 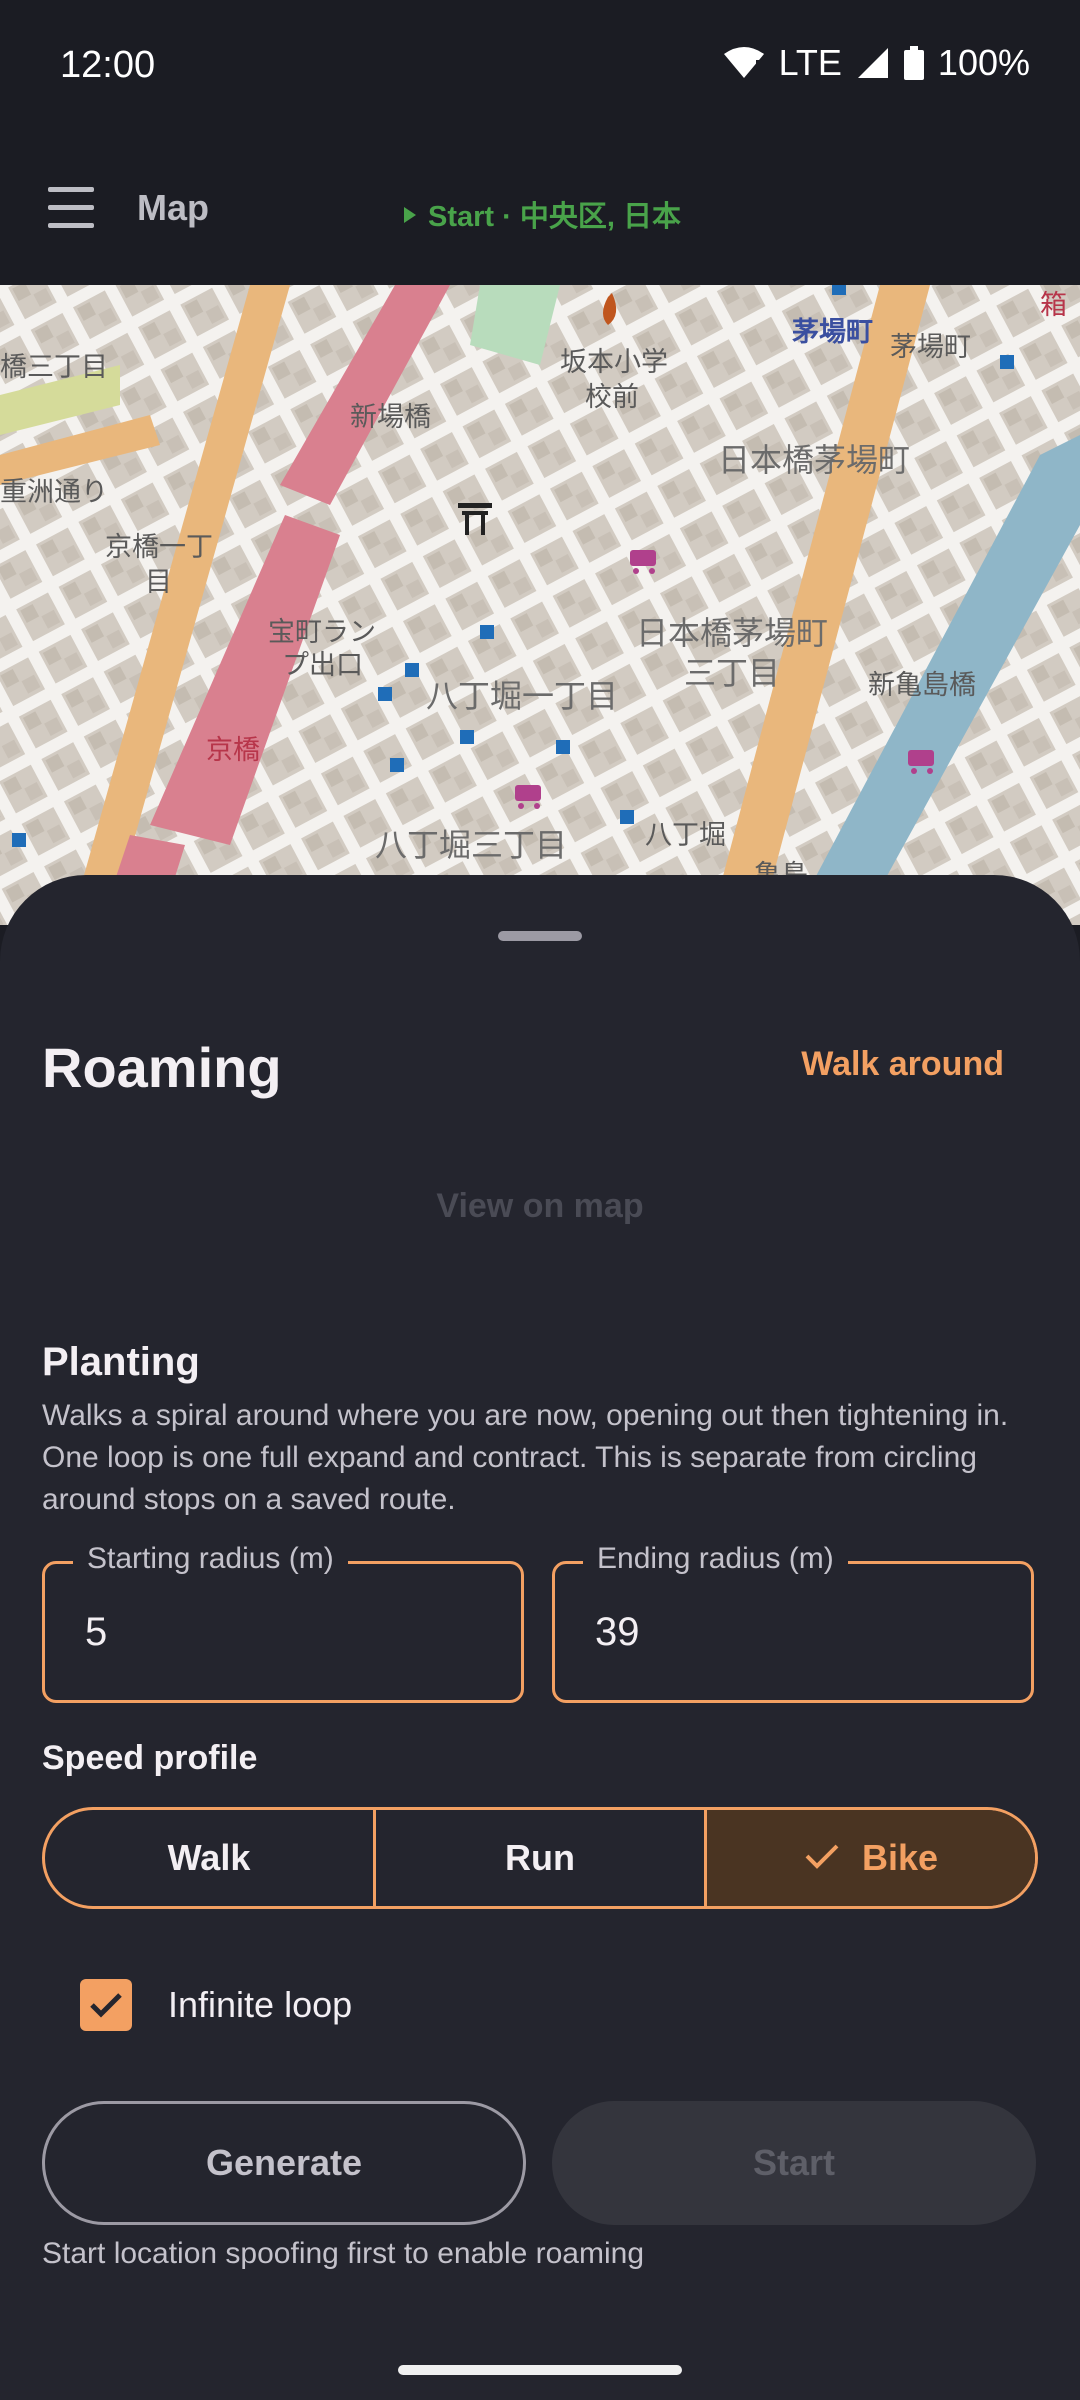 What do you see at coordinates (233, 750) in the screenshot?
I see `map-label: 京橋` at bounding box center [233, 750].